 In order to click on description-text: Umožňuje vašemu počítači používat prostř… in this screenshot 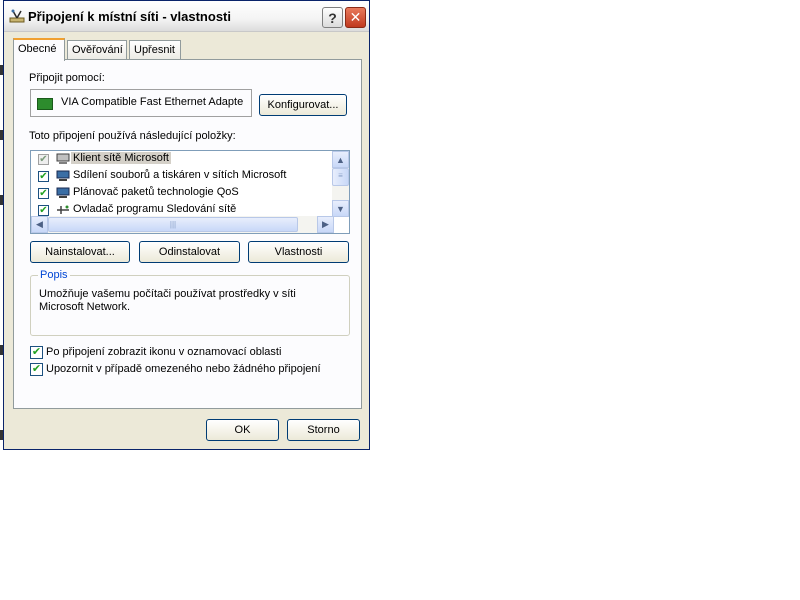, I will do `click(167, 300)`.